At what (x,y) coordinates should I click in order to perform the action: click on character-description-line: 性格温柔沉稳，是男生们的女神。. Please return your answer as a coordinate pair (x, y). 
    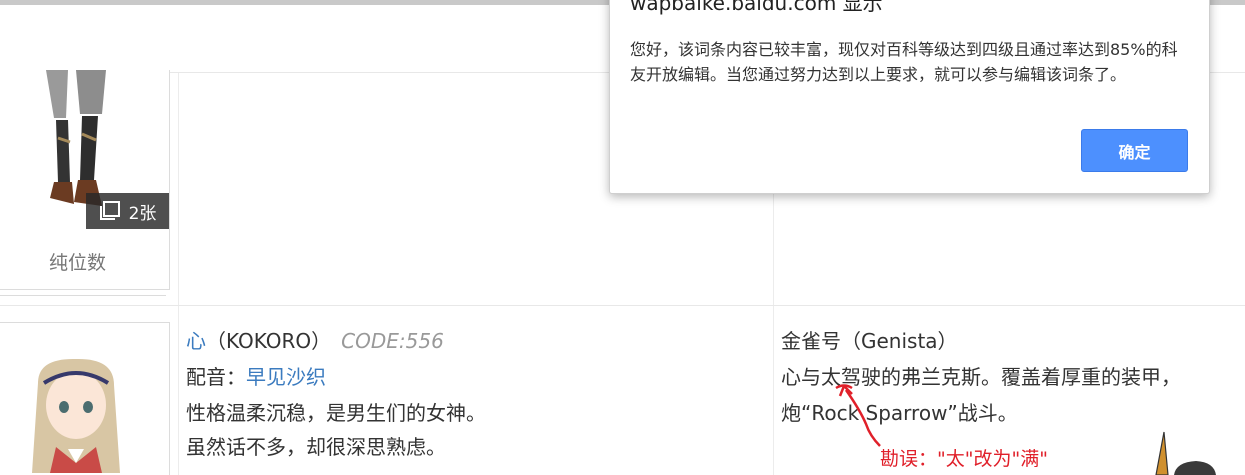
    Looking at the image, I should click on (336, 413).